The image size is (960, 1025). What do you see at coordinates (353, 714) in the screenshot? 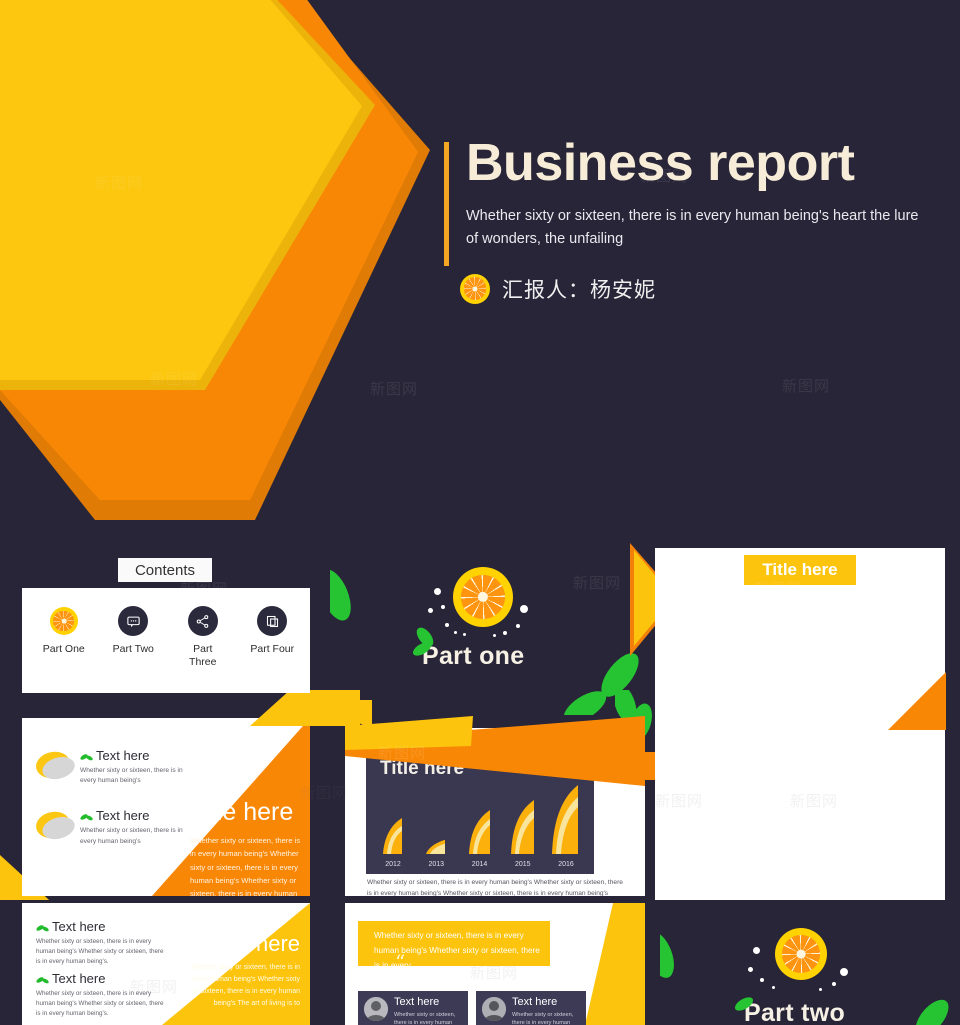
I see `yellow-corner-decor` at bounding box center [353, 714].